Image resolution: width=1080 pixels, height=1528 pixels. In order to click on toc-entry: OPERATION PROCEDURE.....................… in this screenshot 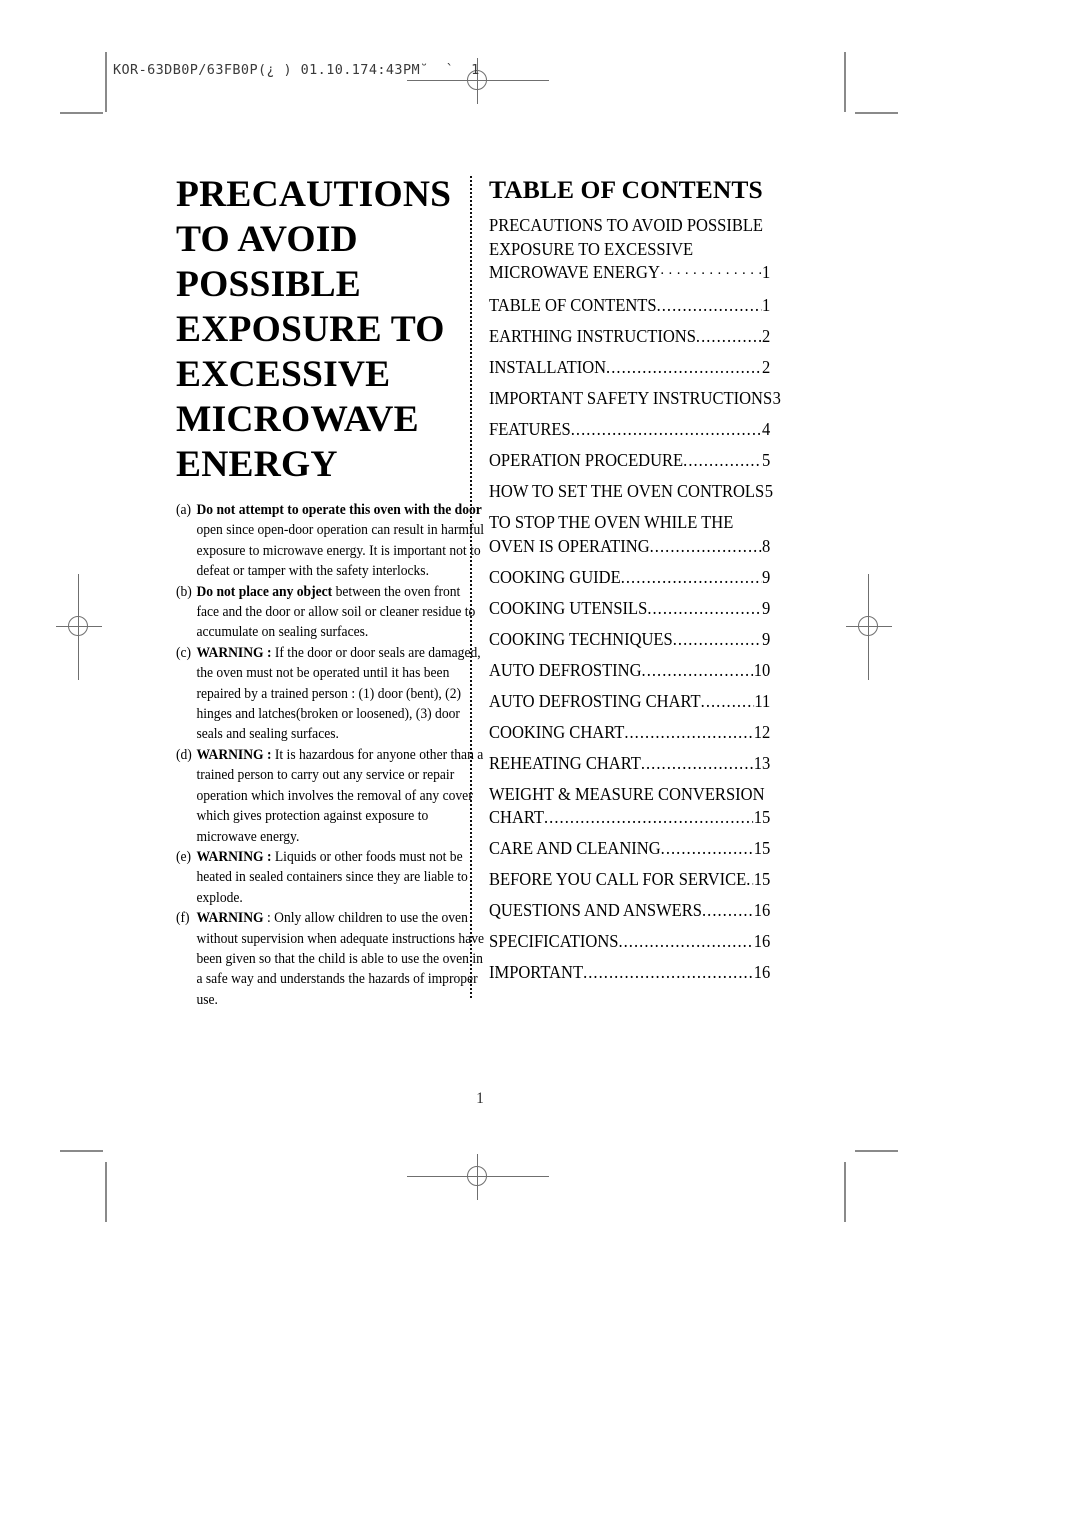, I will do `click(629, 461)`.